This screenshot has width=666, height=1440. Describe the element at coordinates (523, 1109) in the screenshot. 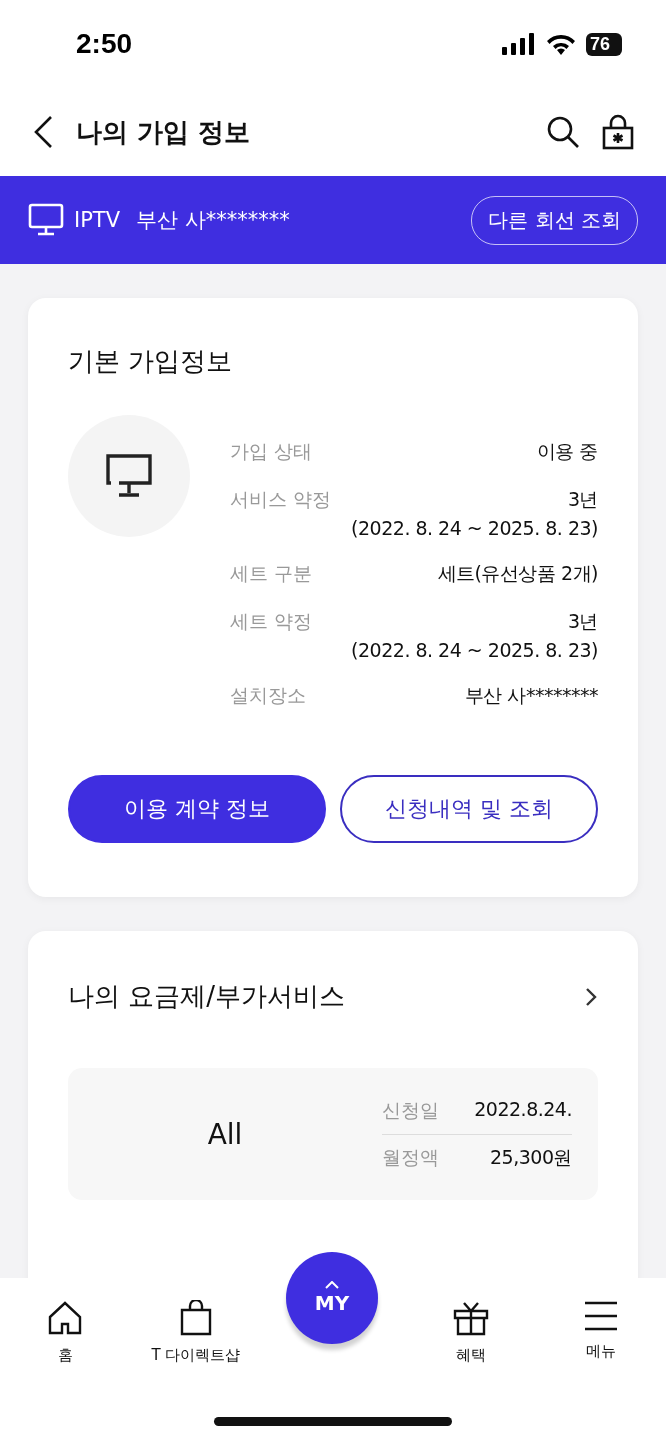

I see `plan-value: 2022.8.24.` at that location.